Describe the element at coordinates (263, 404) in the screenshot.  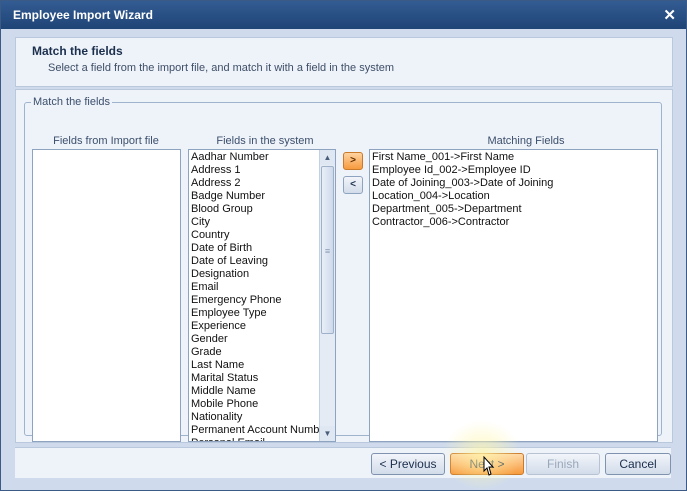
I see `system-field-item: Mobile Phone` at that location.